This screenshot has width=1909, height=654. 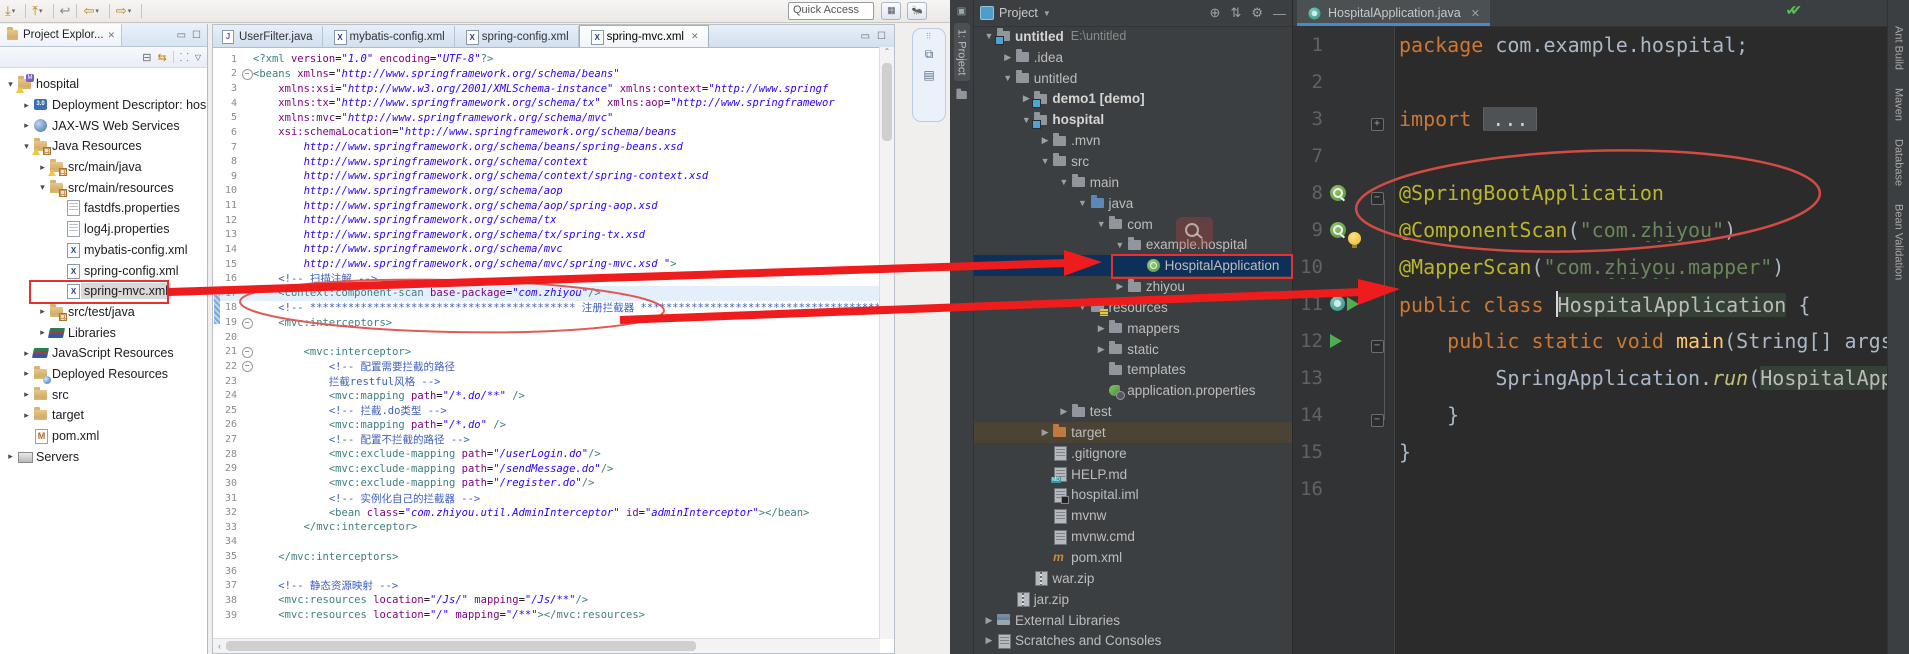 I want to click on next-annotation-icon: ⤓, so click(x=8, y=11).